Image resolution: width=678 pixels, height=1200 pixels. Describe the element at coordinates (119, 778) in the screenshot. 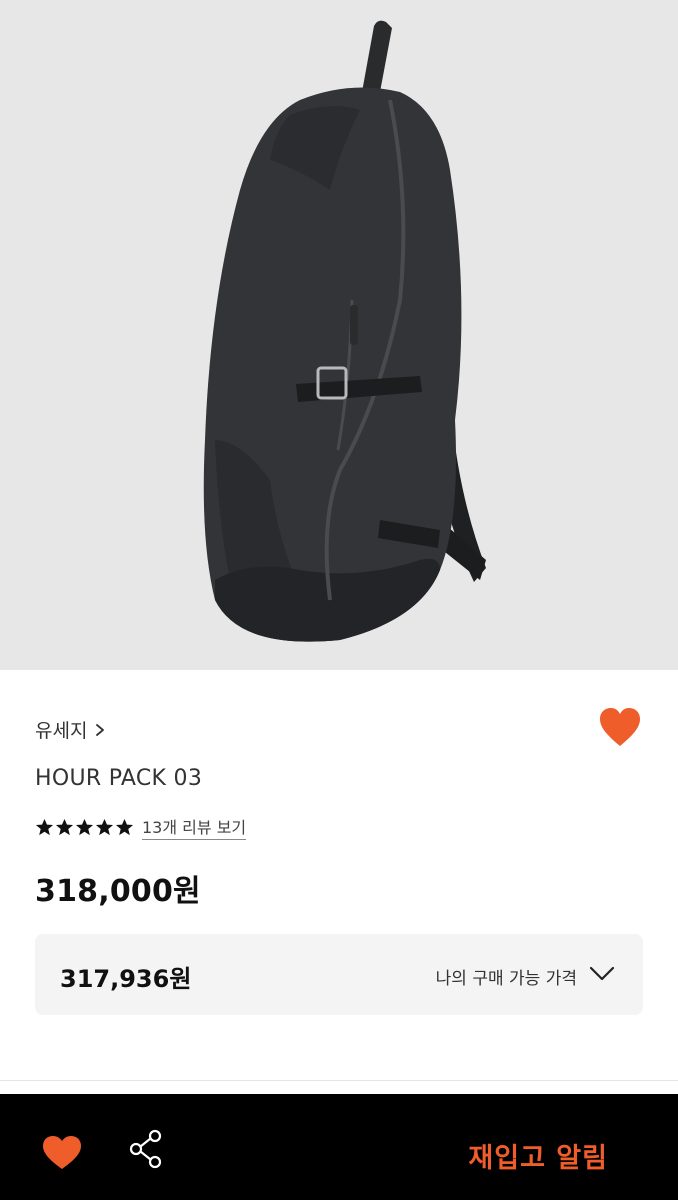

I see `product-name: HOUR PACK 03` at that location.